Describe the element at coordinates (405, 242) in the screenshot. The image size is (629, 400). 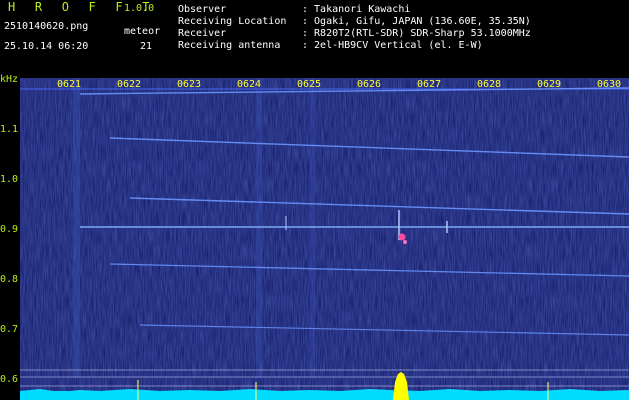
I see `meteor-echo-tail` at that location.